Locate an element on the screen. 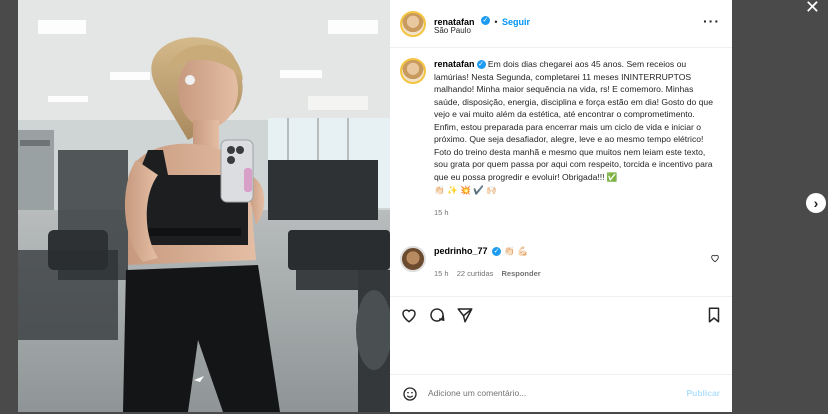 Image resolution: width=828 pixels, height=414 pixels. heart-icon is located at coordinates (410, 316).